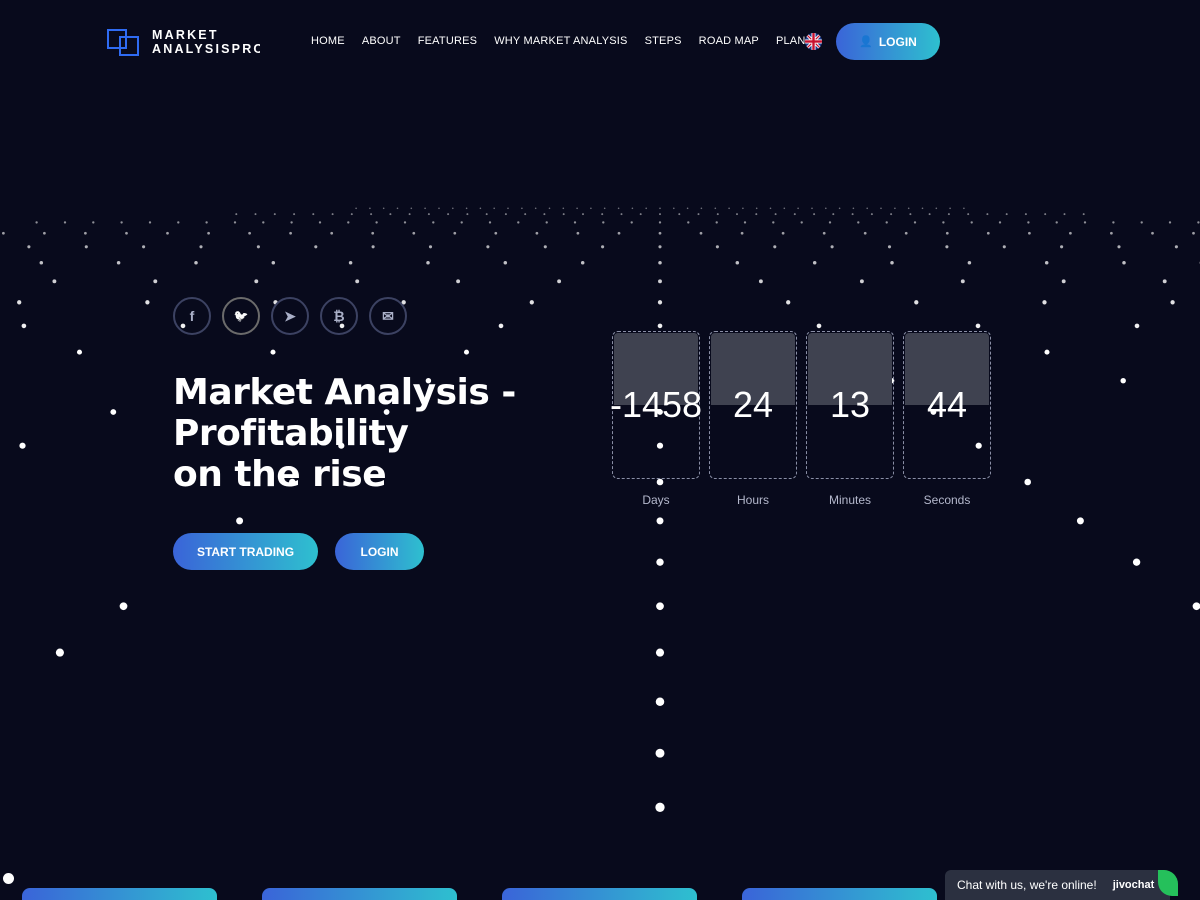 The height and width of the screenshot is (900, 1200). Describe the element at coordinates (344, 392) in the screenshot. I see `hero-title-line-1: Market Analysis -` at that location.